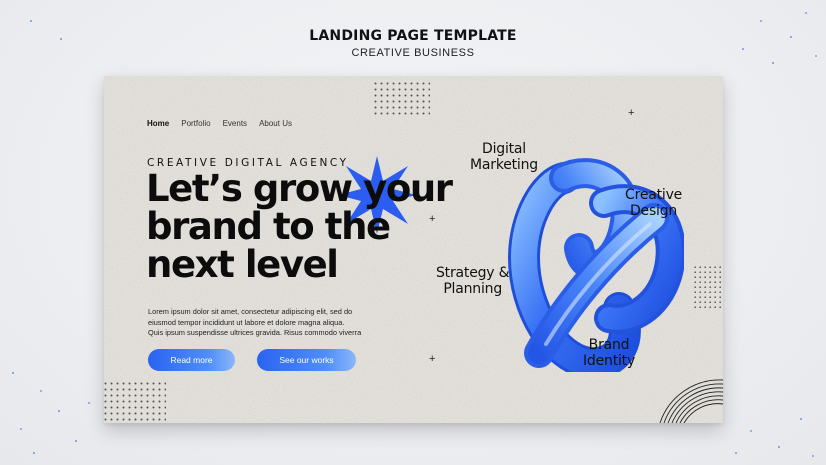 Image resolution: width=826 pixels, height=465 pixels. Describe the element at coordinates (195, 123) in the screenshot. I see `nav-portfolio: Portfolio` at that location.